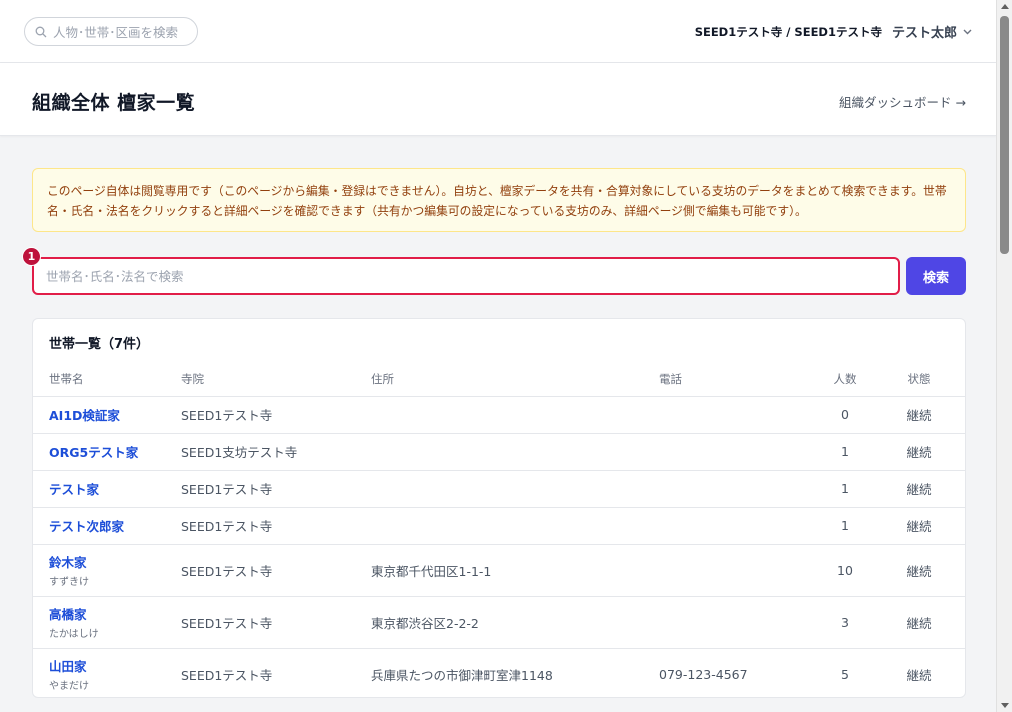 This screenshot has height=712, width=1012. I want to click on household-name-link: AI1D検証家, so click(115, 414).